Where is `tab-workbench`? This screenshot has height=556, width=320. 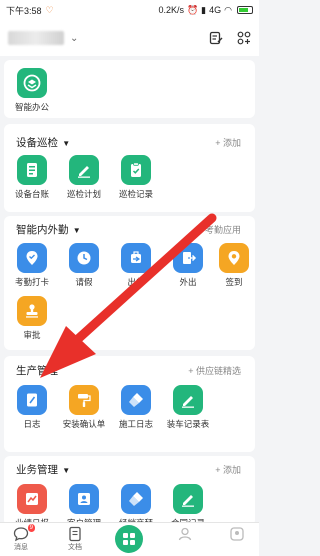 tab-workbench is located at coordinates (129, 539).